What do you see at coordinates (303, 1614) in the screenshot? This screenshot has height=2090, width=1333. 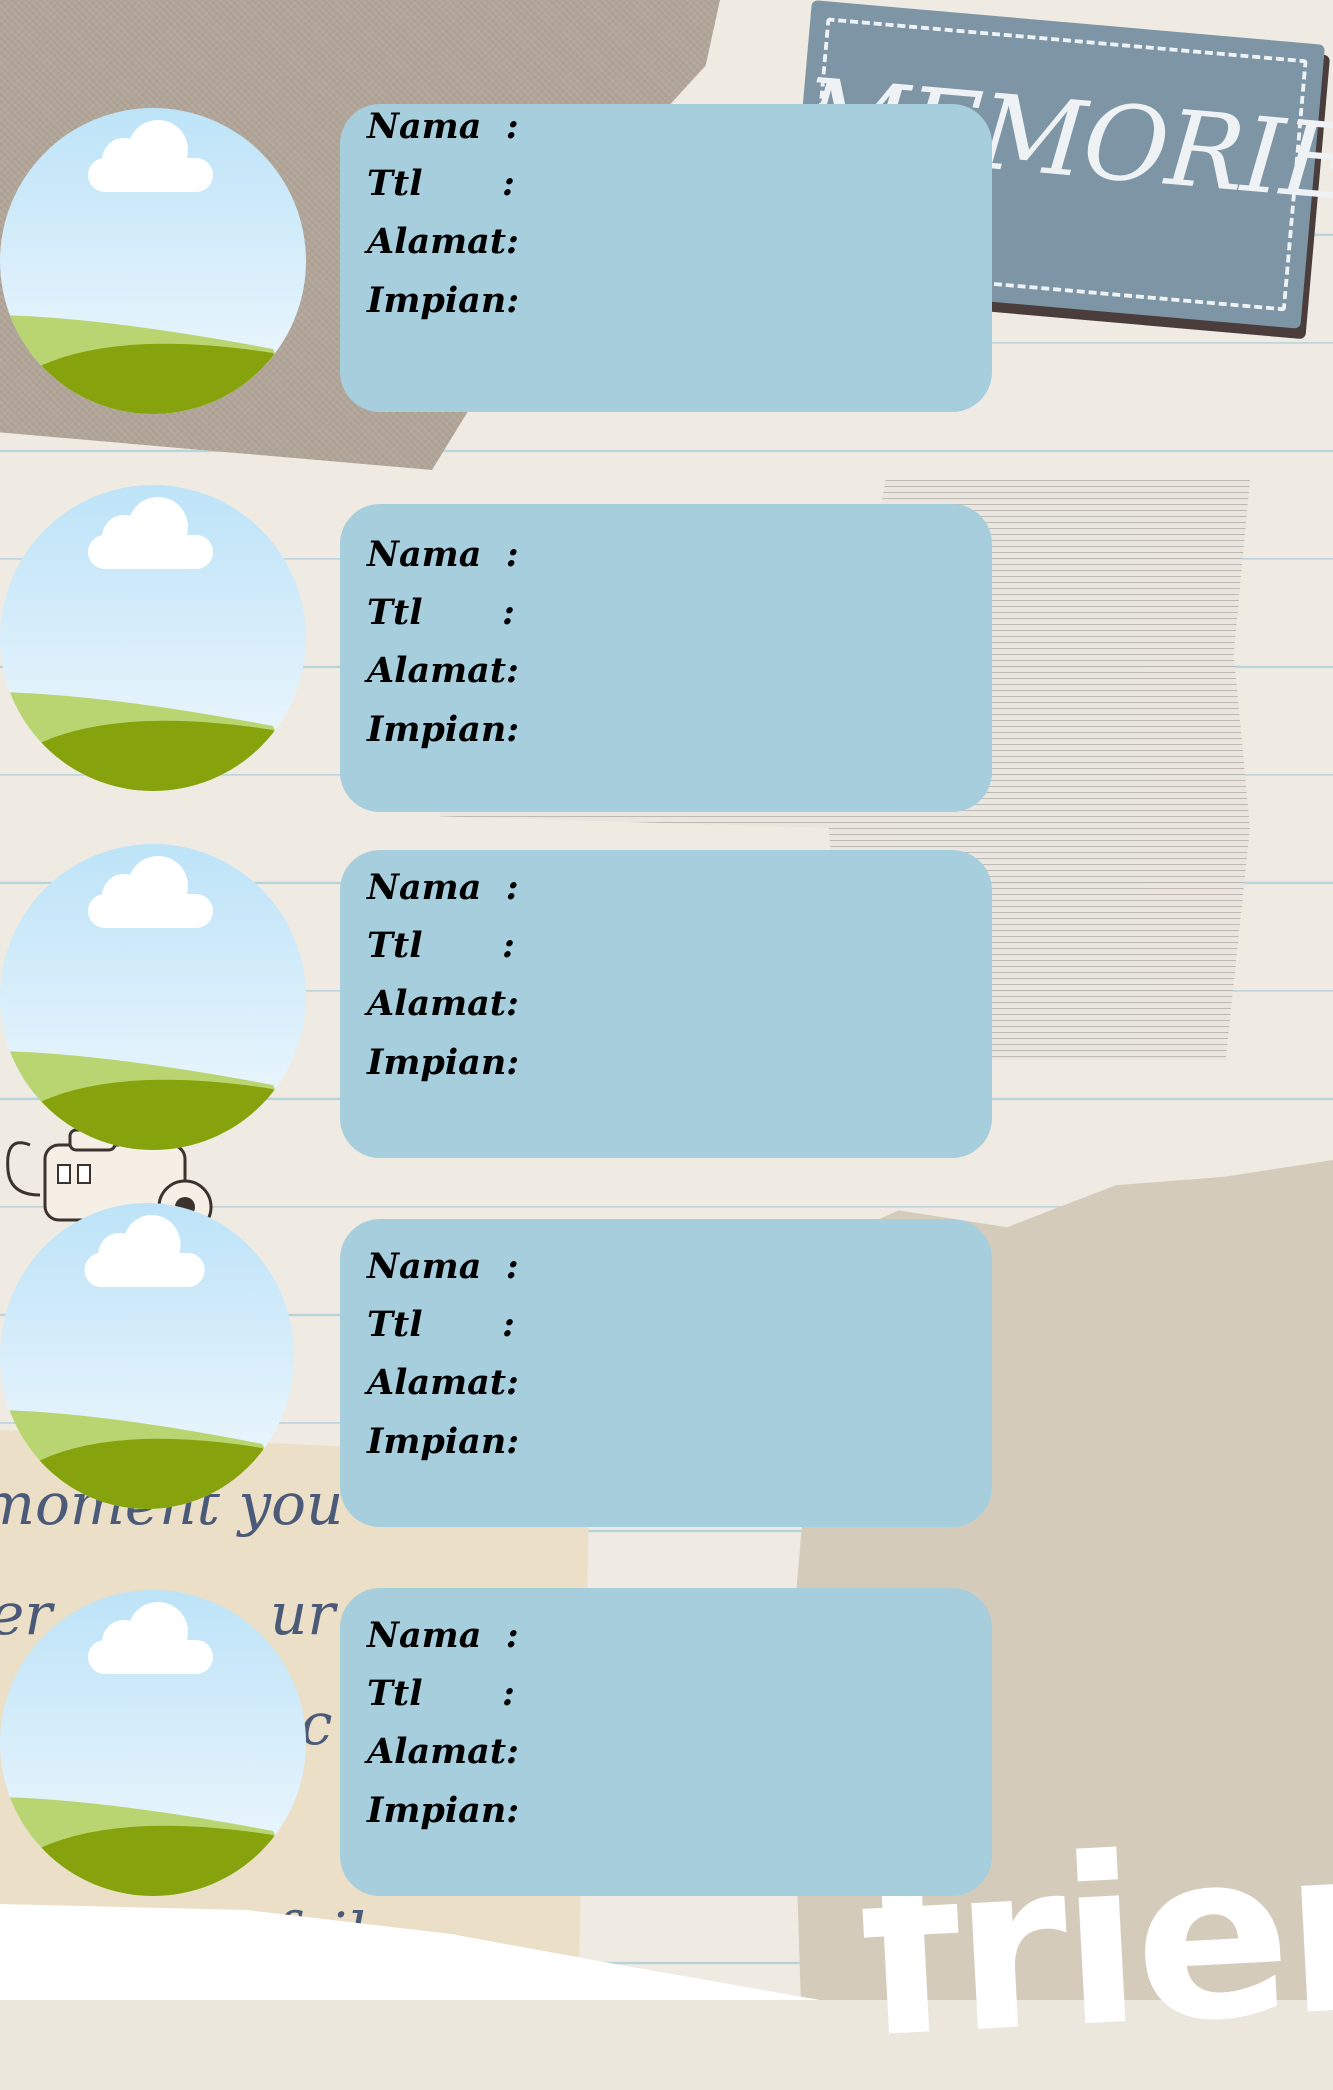 I see `script-line-4: ur` at bounding box center [303, 1614].